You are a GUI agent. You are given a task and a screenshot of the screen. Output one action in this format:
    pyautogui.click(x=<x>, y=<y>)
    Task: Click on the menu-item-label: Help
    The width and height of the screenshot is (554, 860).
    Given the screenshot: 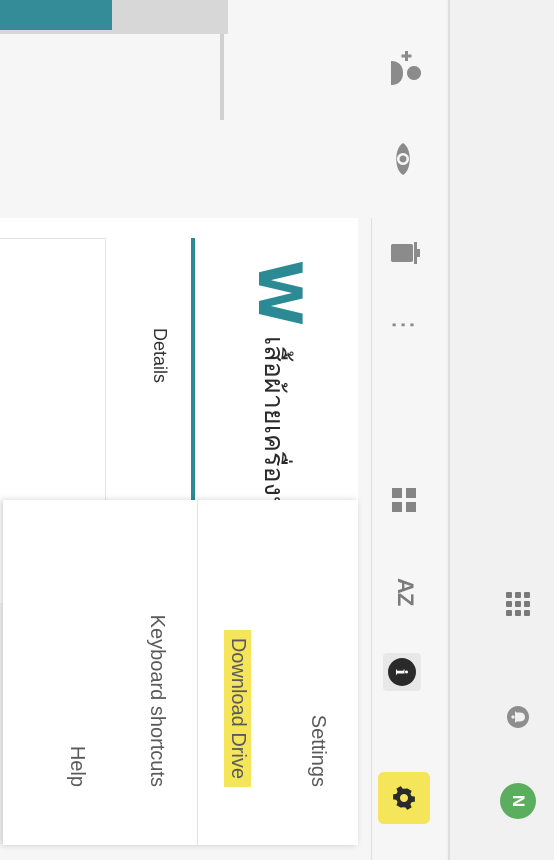 What is the action you would take?
    pyautogui.click(x=77, y=766)
    